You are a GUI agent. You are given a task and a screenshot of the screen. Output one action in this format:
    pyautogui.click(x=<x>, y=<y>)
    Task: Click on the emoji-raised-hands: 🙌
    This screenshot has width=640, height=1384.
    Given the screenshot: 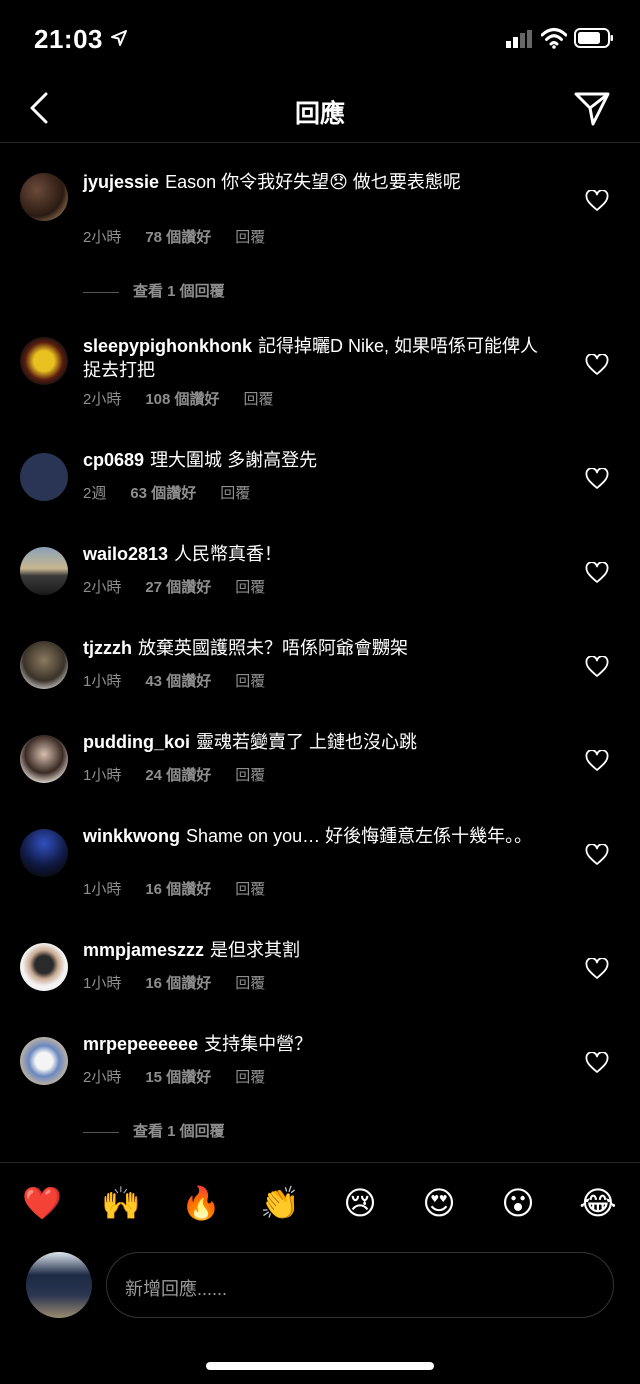 What is the action you would take?
    pyautogui.click(x=121, y=1203)
    